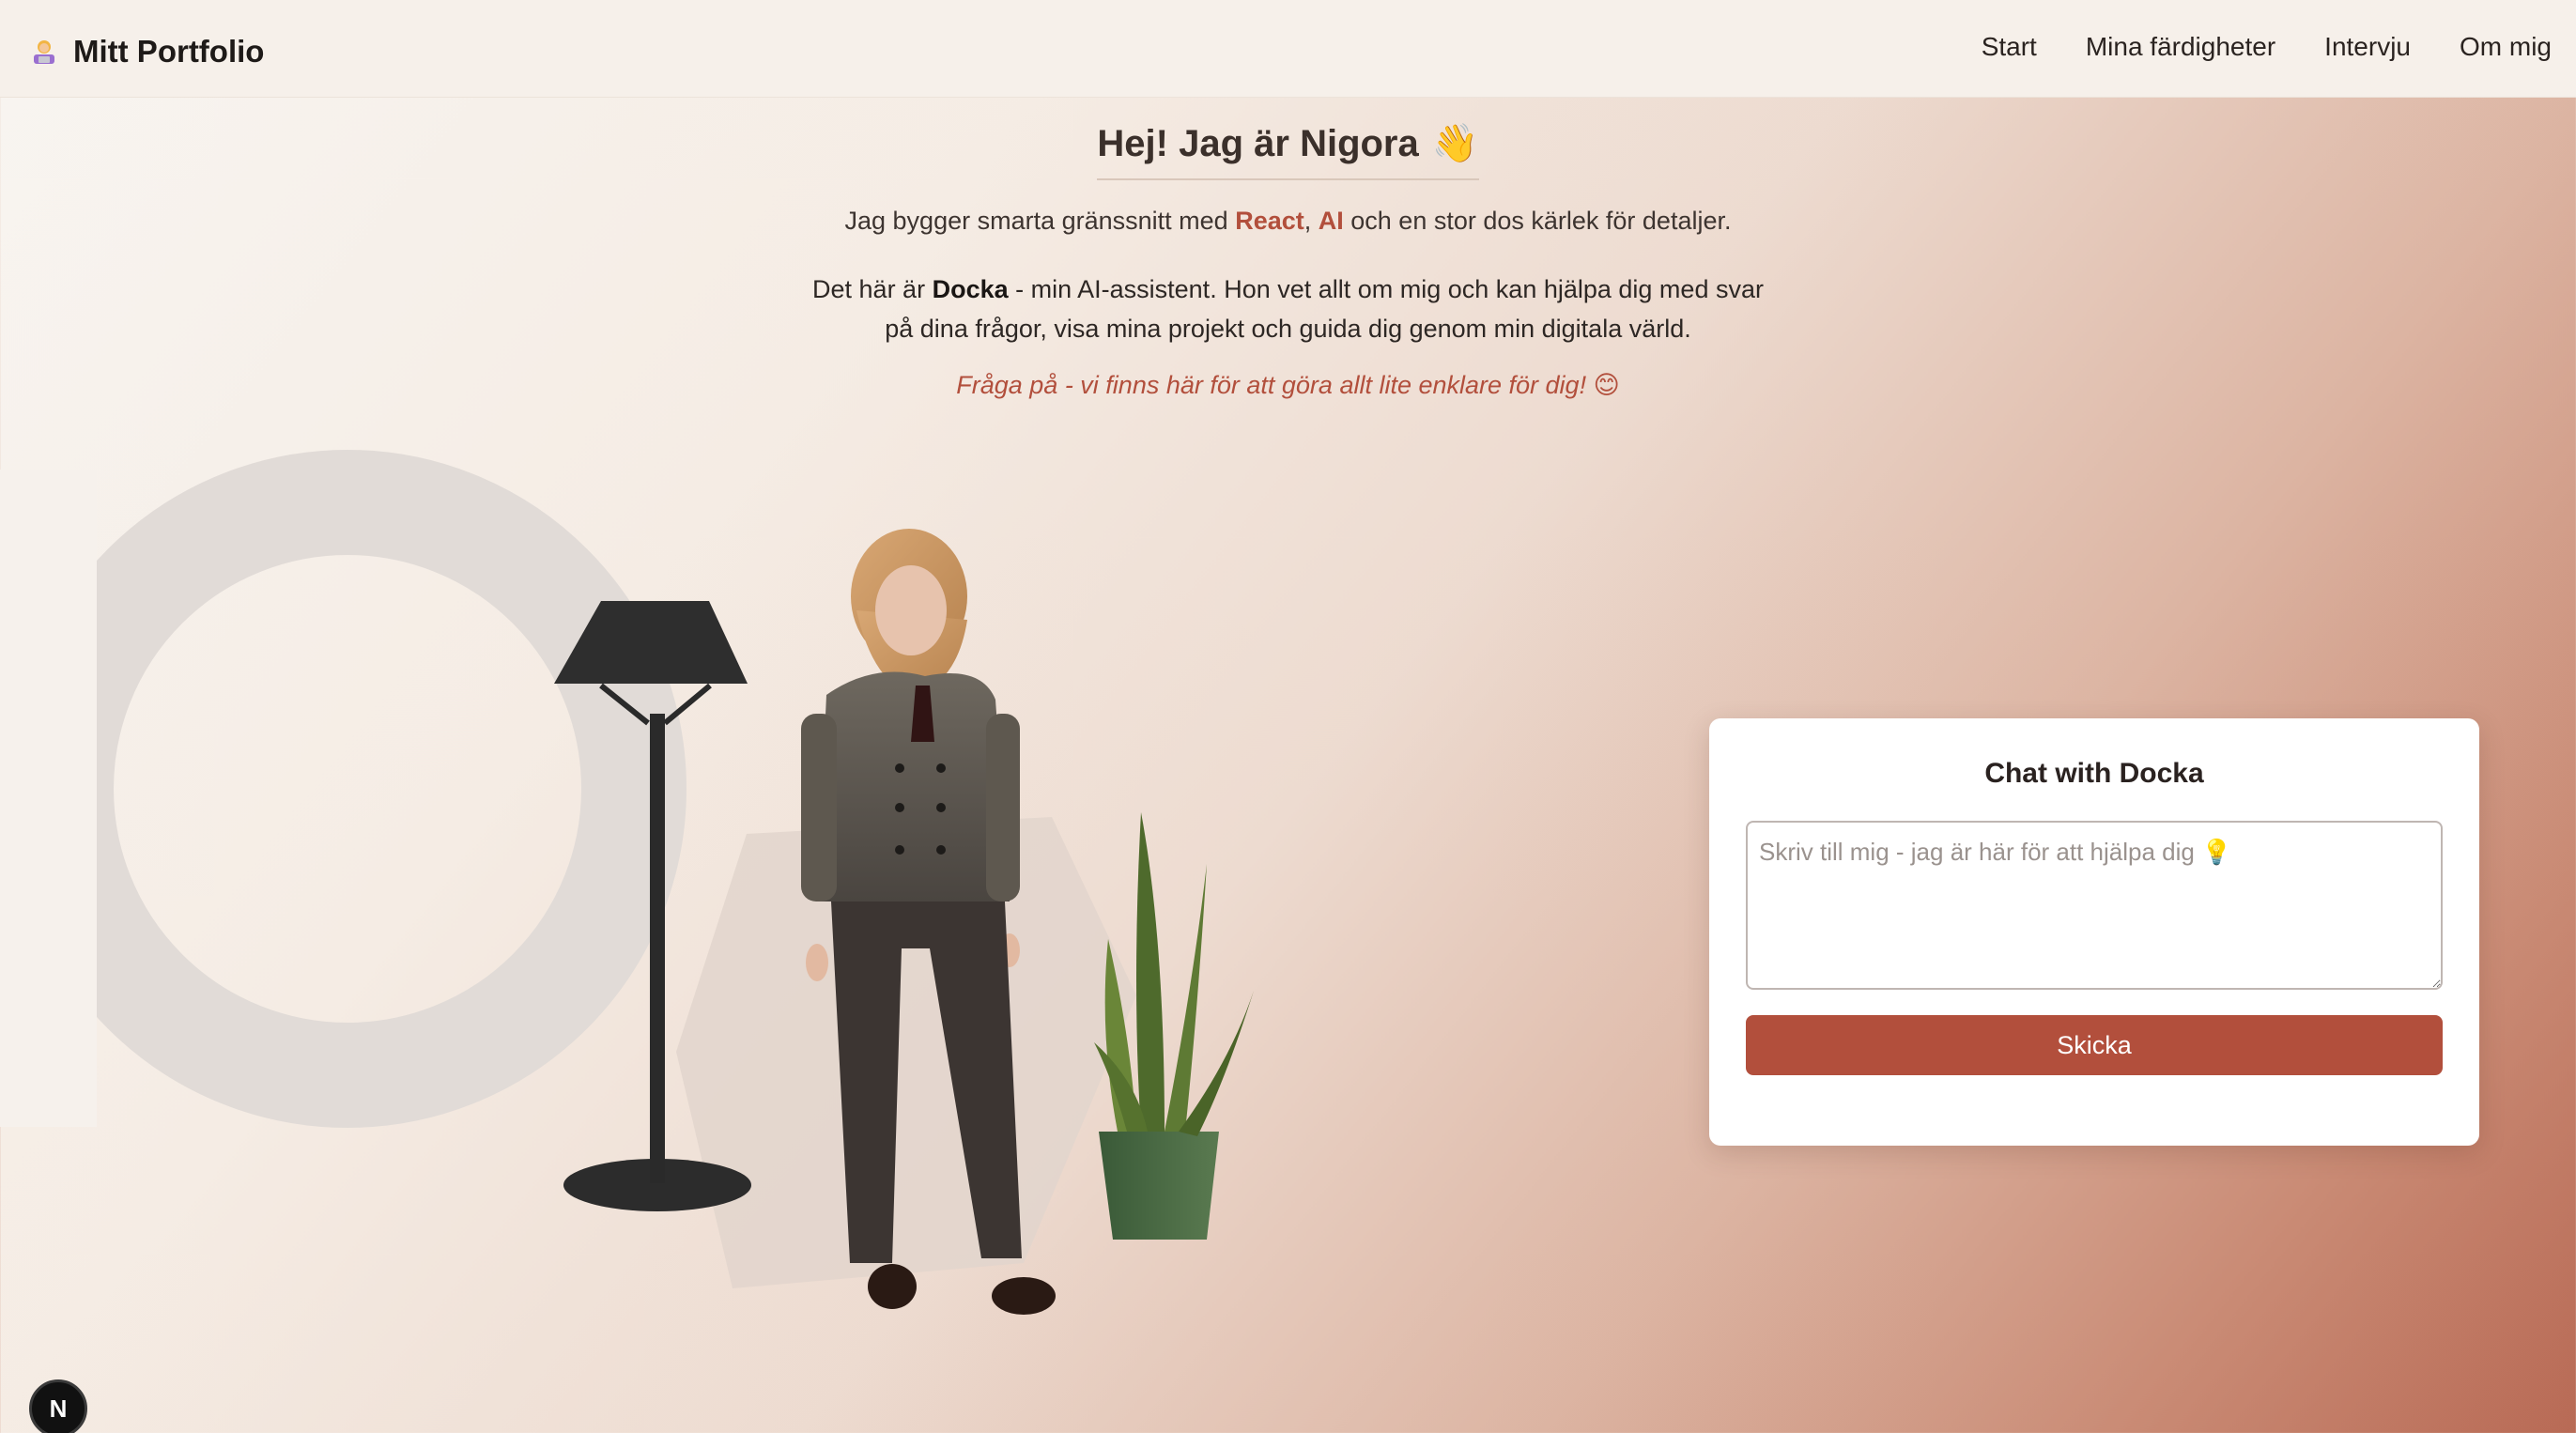 This screenshot has height=1433, width=2576. What do you see at coordinates (1258, 143) in the screenshot?
I see `page-title-text: Hej! Jag är Nigora` at bounding box center [1258, 143].